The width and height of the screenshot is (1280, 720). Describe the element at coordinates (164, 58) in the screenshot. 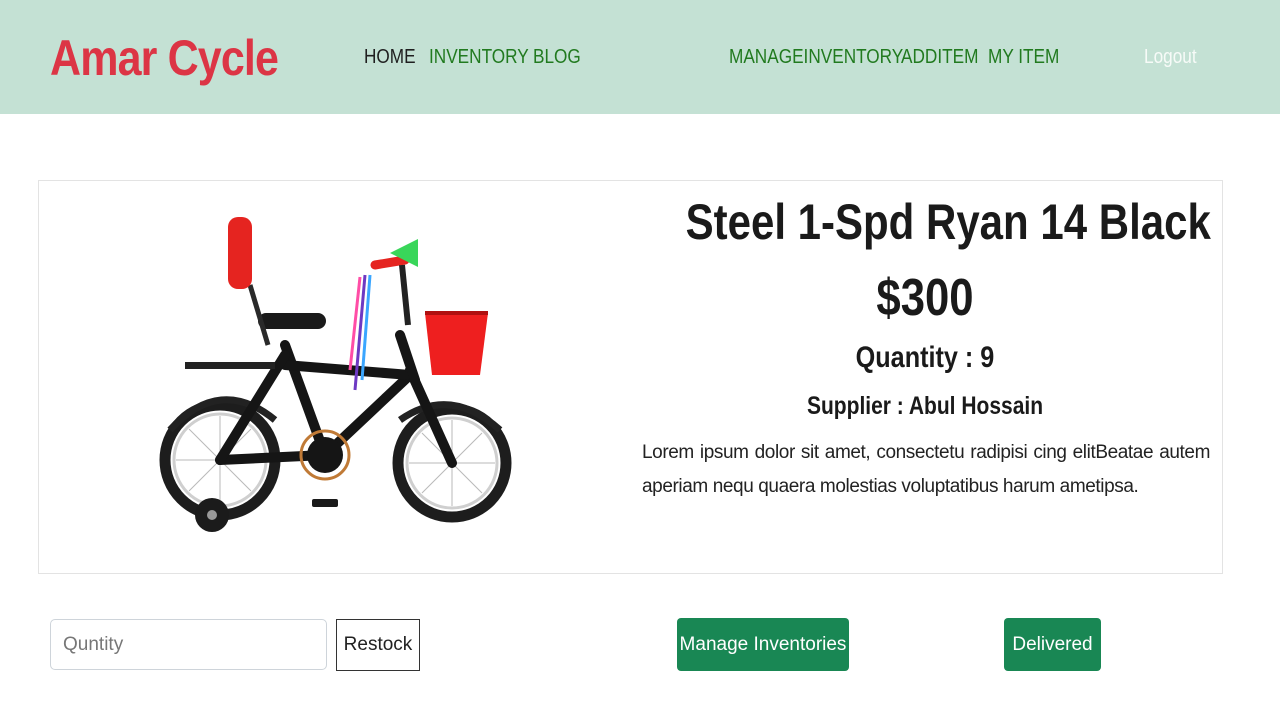

I see `brand-logo: Amar Cycle` at that location.